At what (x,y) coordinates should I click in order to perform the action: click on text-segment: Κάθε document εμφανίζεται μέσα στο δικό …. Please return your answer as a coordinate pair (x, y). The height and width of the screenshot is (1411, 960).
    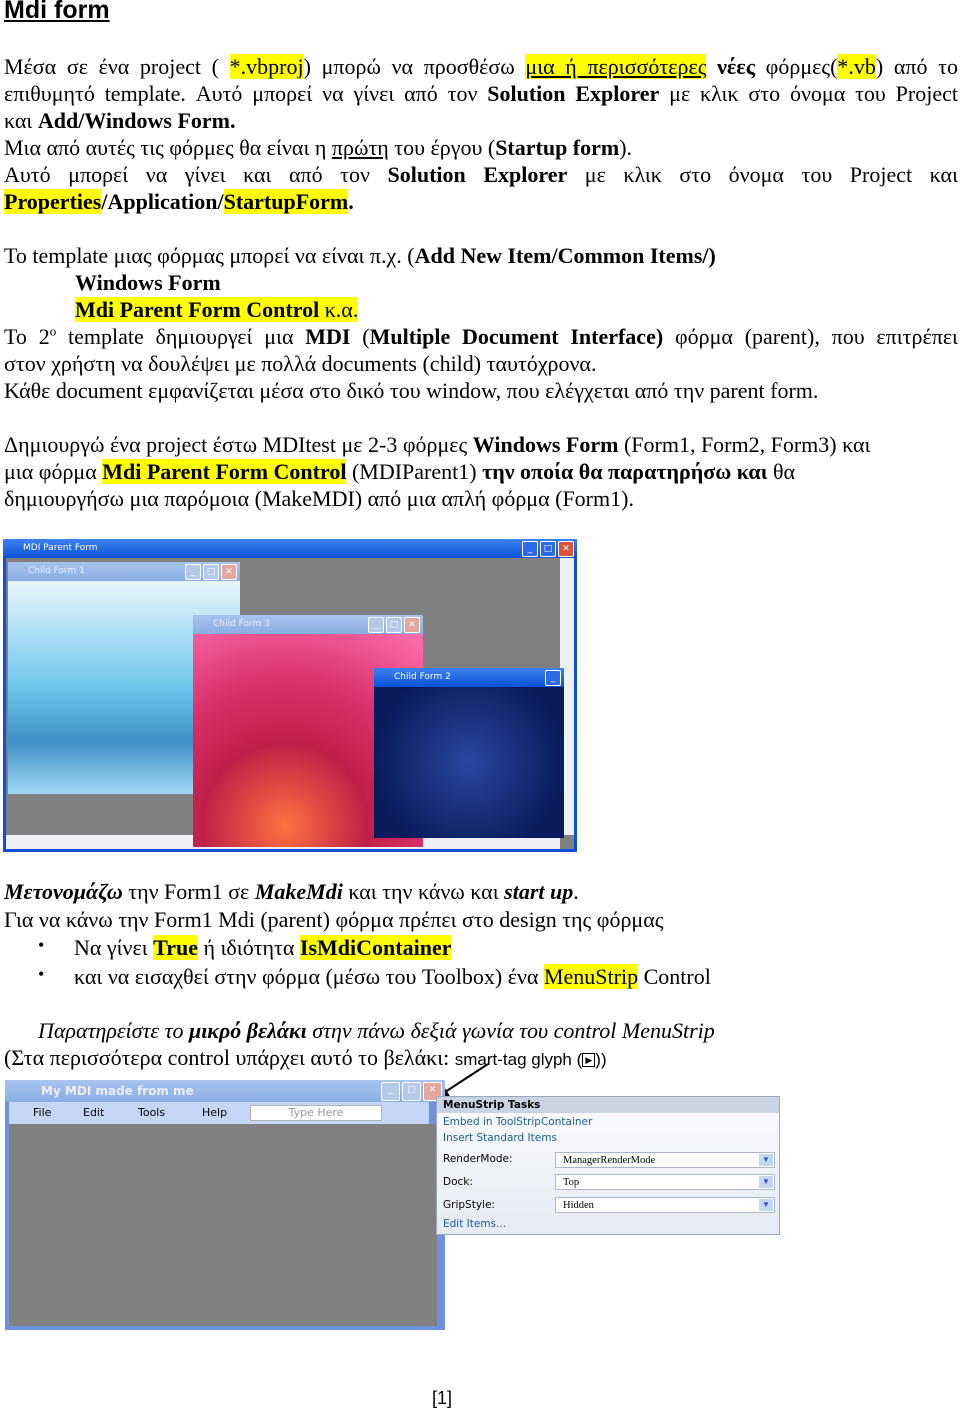
    Looking at the image, I should click on (411, 390).